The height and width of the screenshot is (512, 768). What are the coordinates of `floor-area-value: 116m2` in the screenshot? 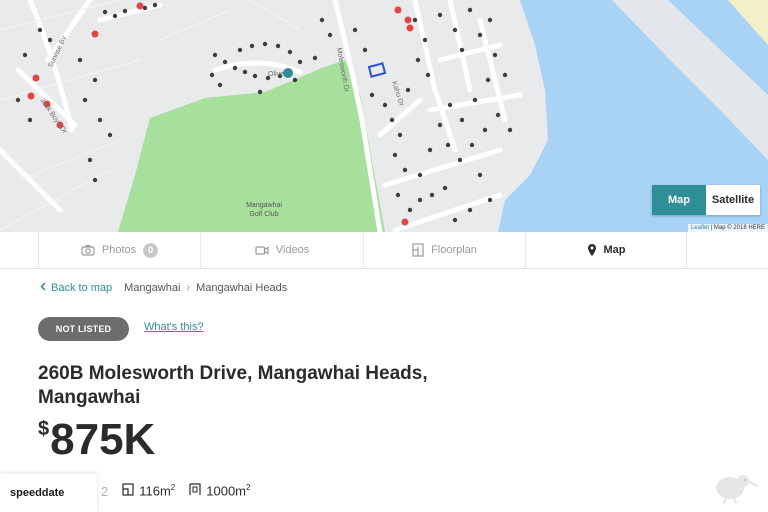 It's located at (157, 491).